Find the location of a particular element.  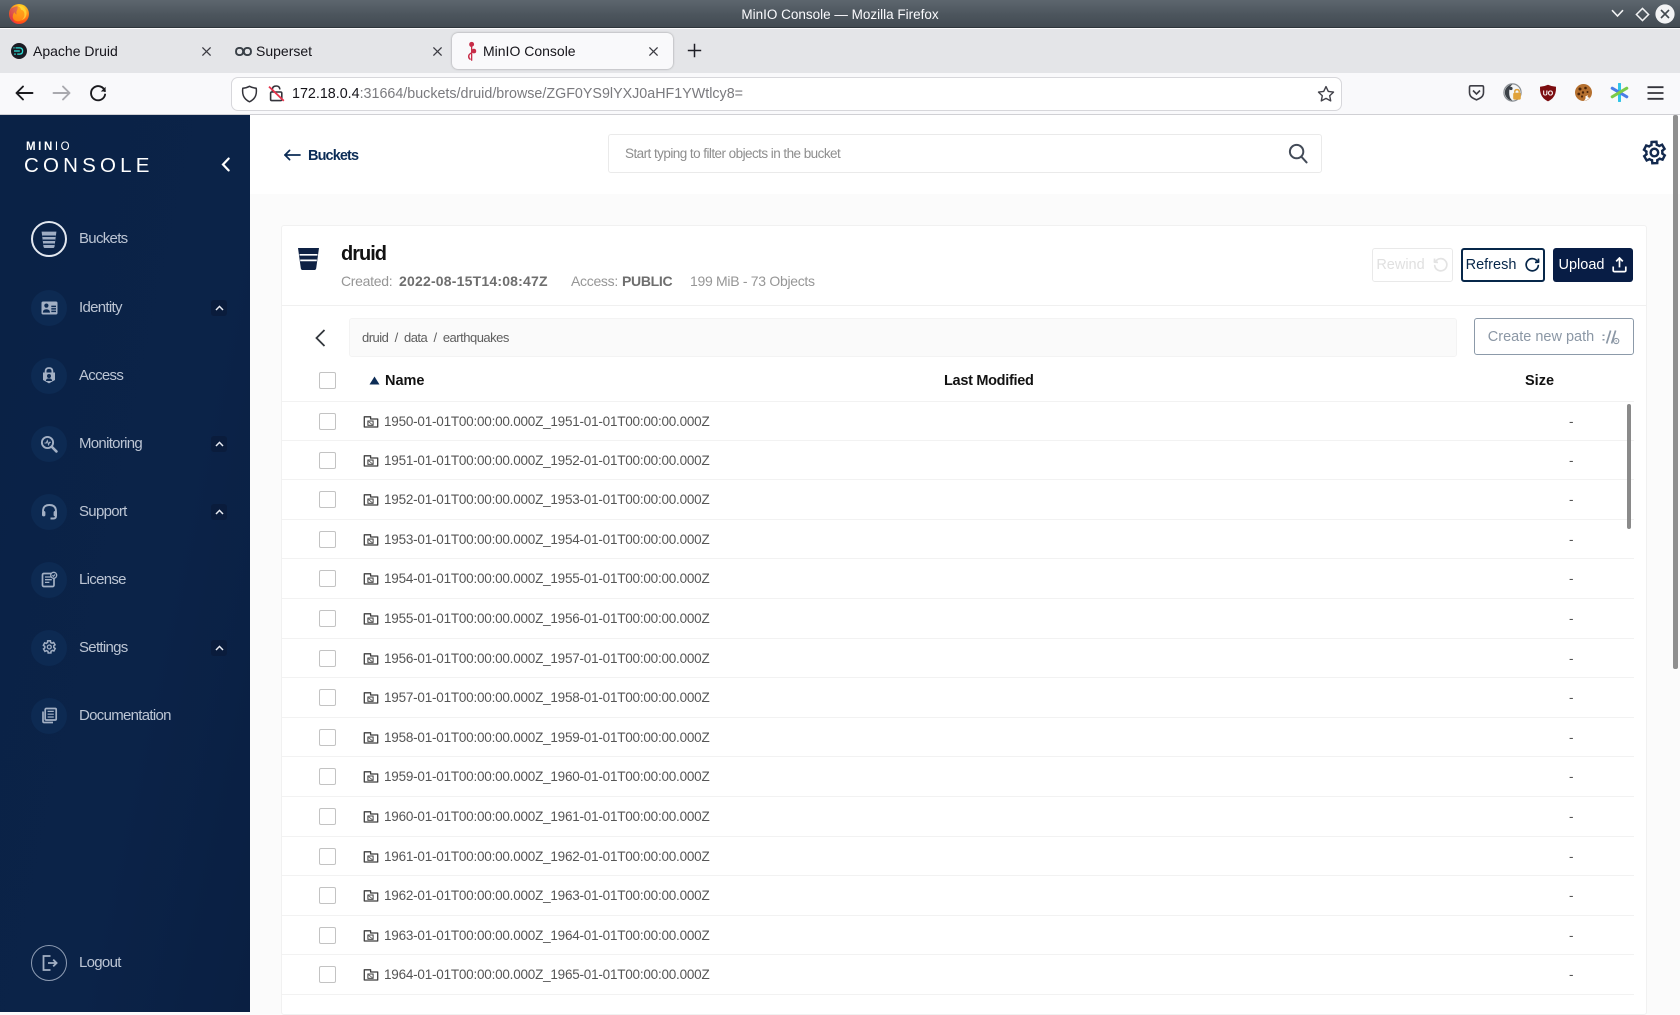

svg-text: UO is located at coordinates (1548, 94).